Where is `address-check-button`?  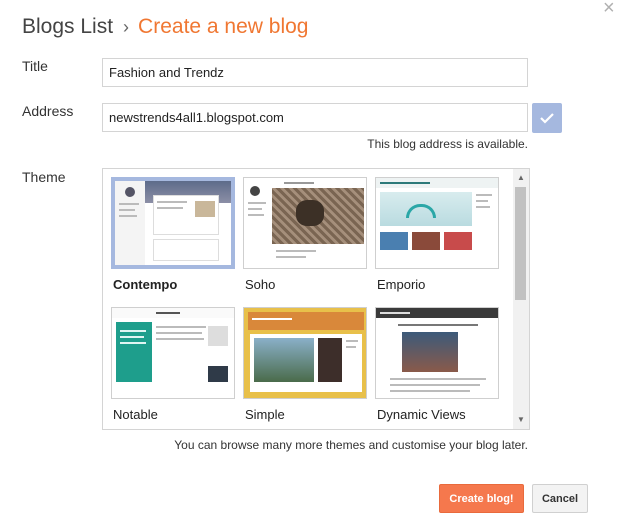
address-check-button is located at coordinates (547, 118).